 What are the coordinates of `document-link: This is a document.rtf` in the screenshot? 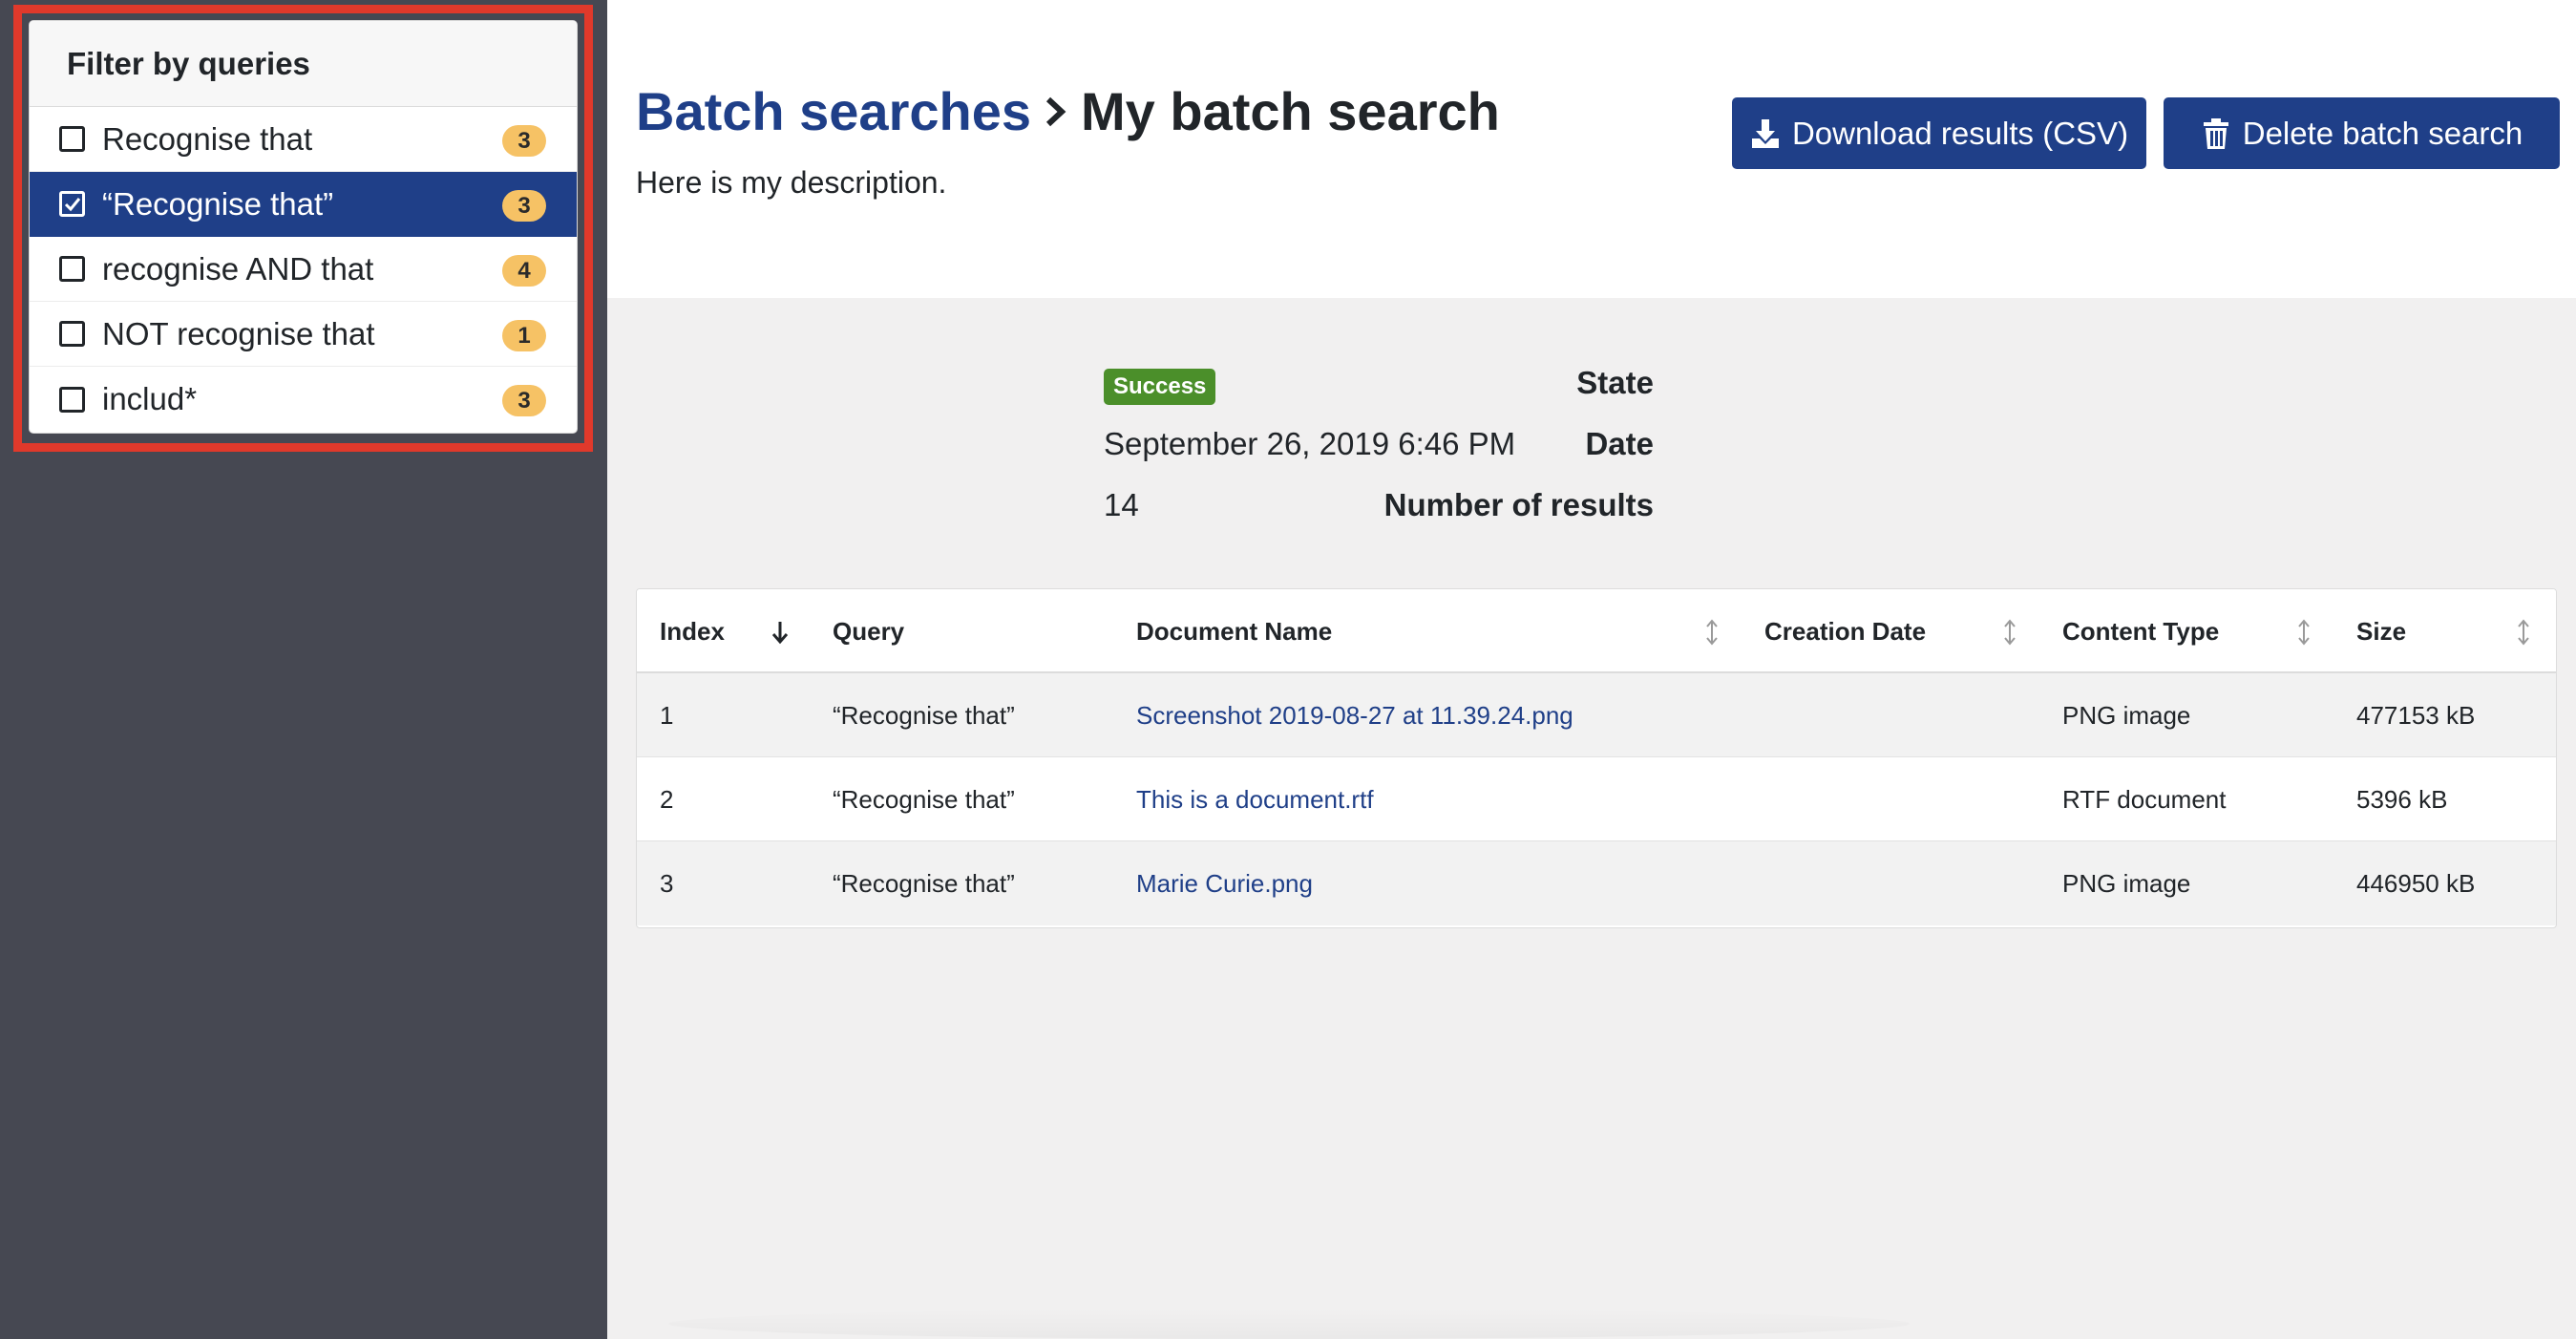 It's located at (1255, 799).